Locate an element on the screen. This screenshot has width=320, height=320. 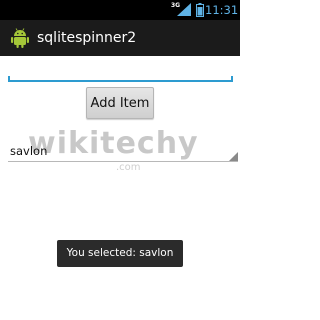
app-title: sqlitespinner2 is located at coordinates (87, 38).